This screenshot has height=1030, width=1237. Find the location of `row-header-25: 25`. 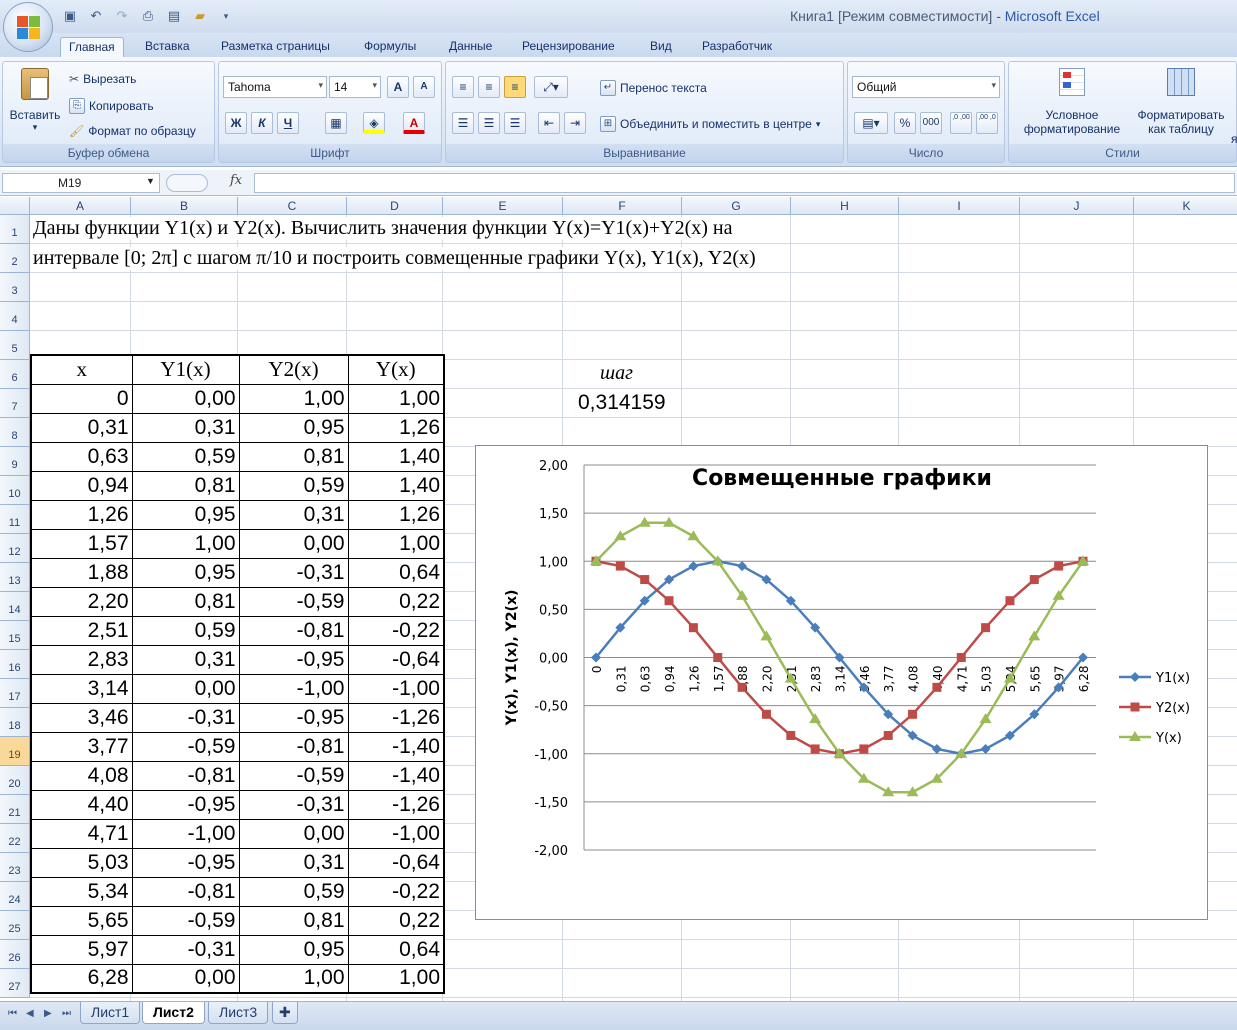

row-header-25: 25 is located at coordinates (15, 925).